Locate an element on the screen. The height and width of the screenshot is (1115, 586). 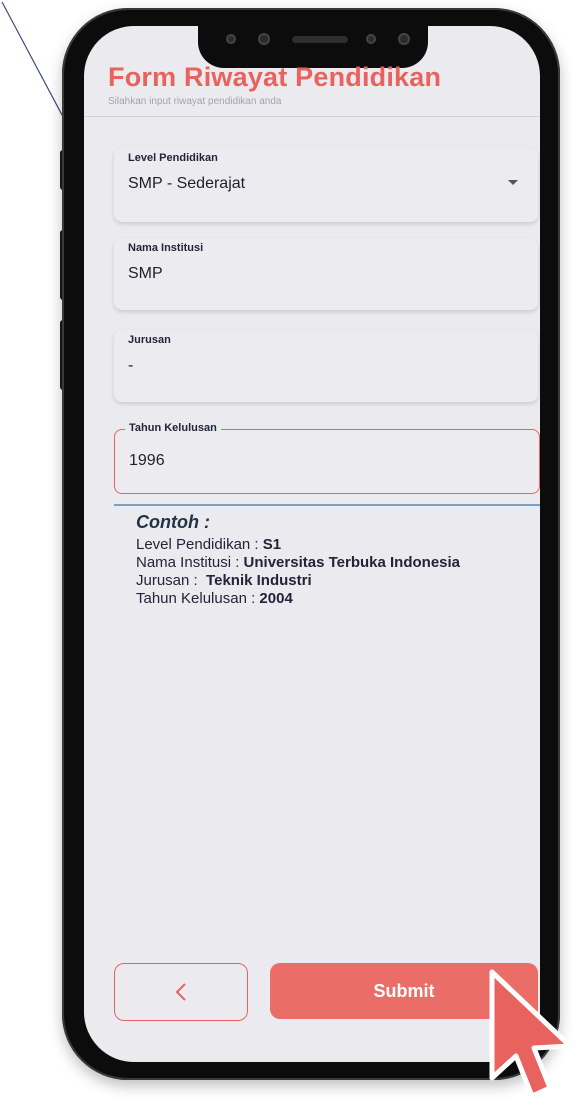
page-title: Form Riwayat Pendidikan is located at coordinates (275, 77).